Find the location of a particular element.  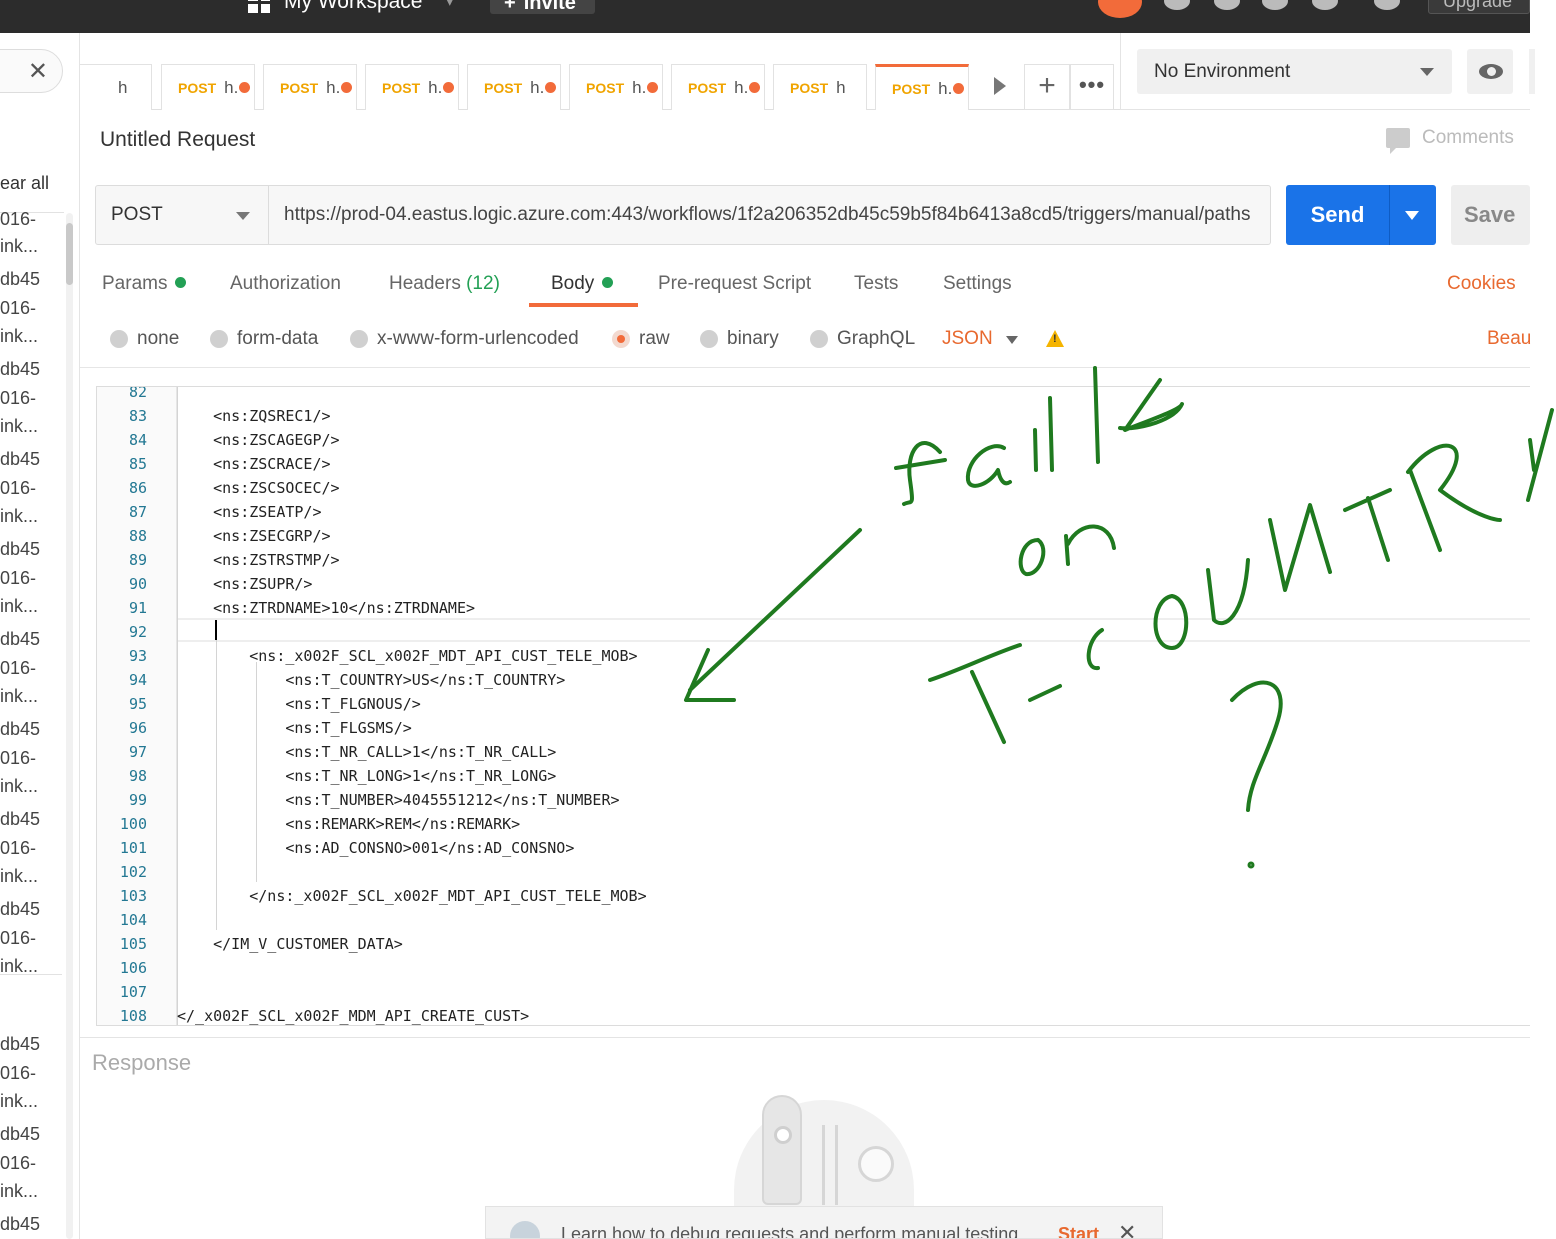

code-line: <ns:T_NR_CALL>1</ns:T_NR_CALL> is located at coordinates (366, 752).